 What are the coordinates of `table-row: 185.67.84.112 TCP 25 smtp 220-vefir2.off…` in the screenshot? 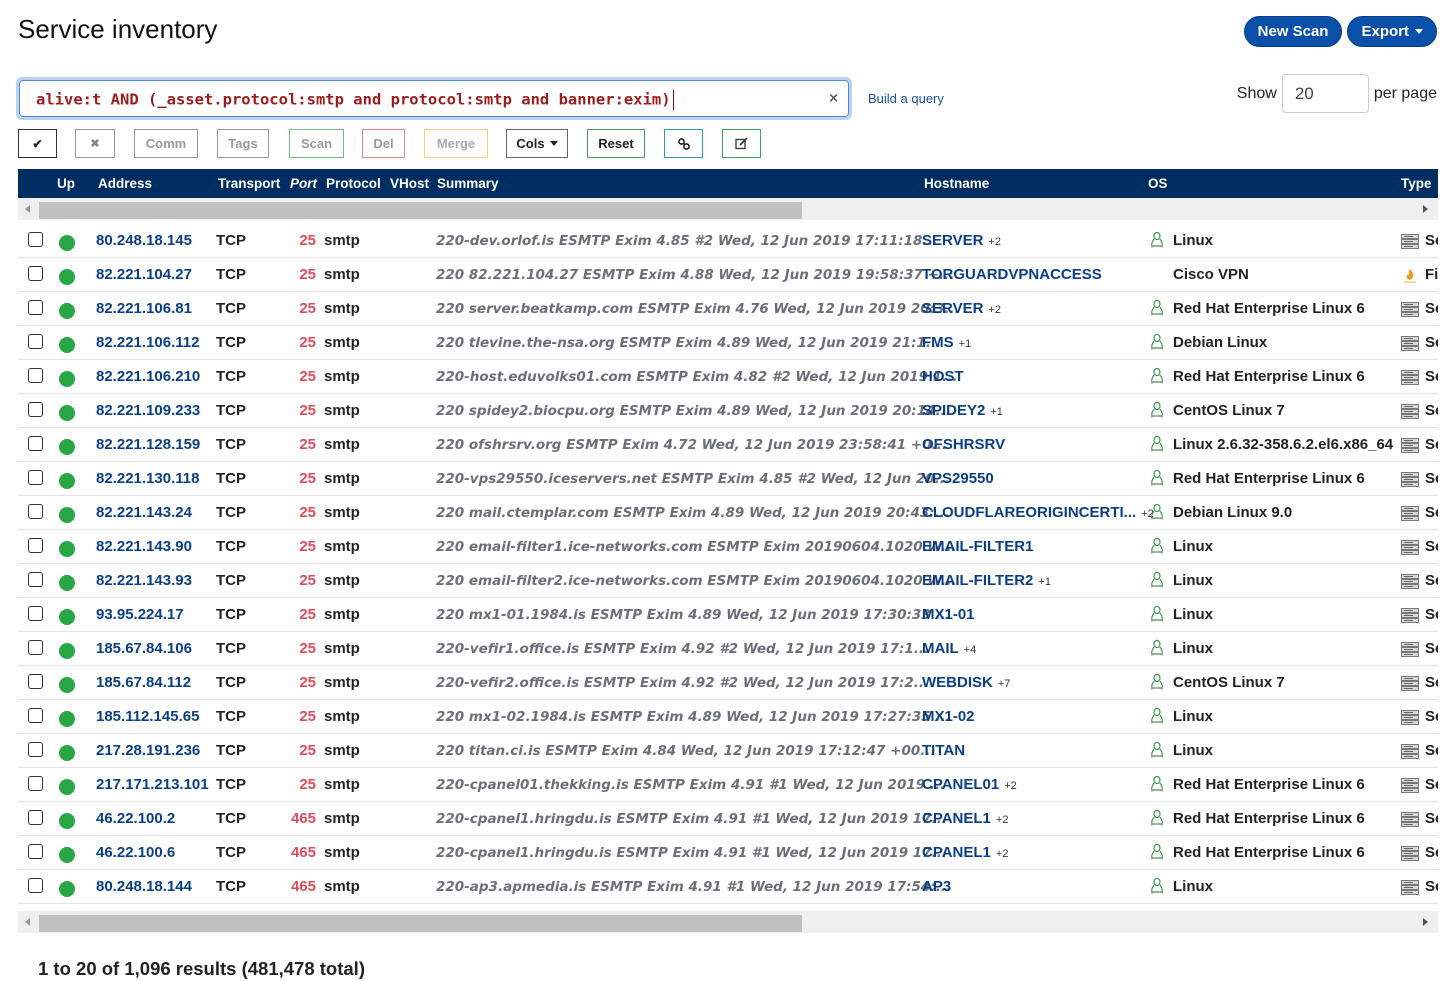 It's located at (728, 683).